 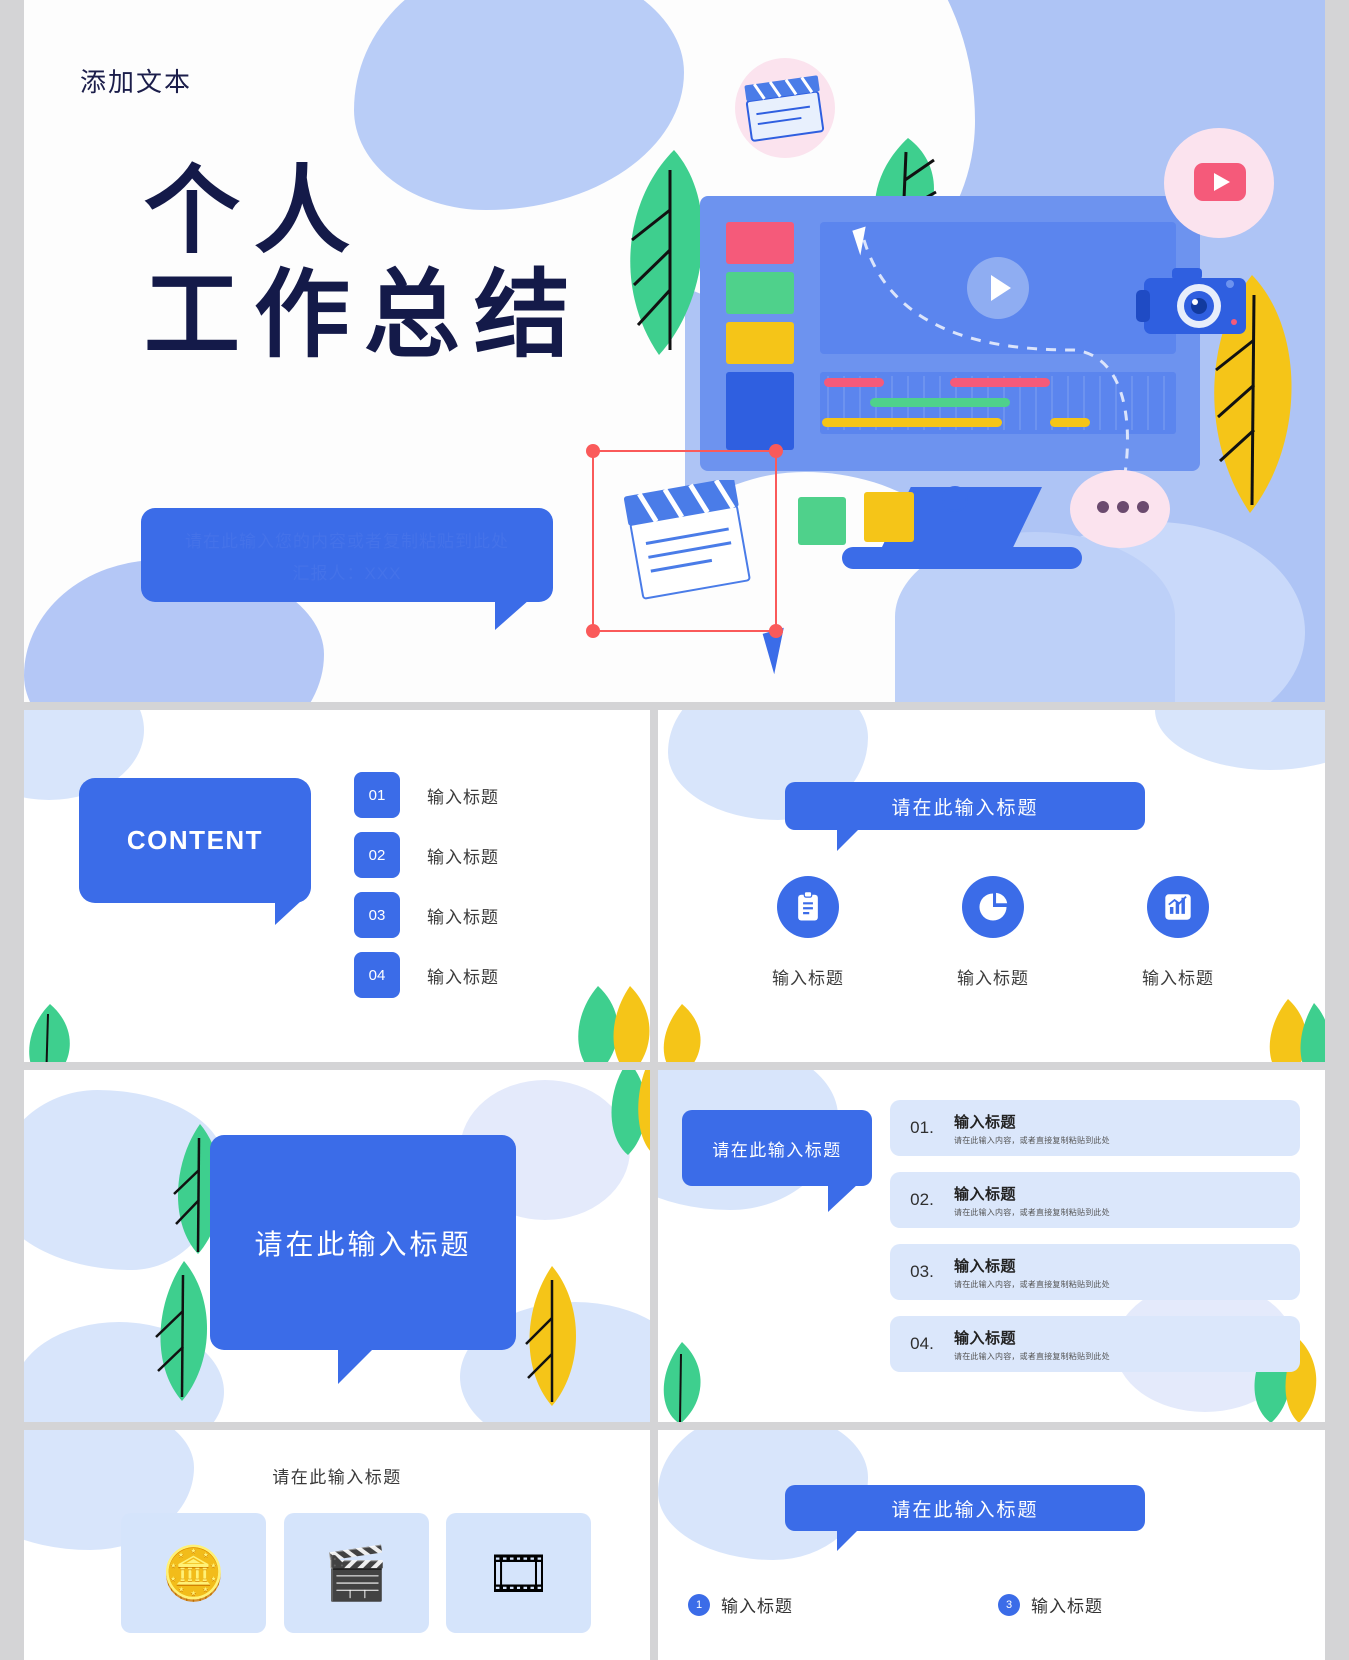 What do you see at coordinates (784, 108) in the screenshot?
I see `clapperboard-icon` at bounding box center [784, 108].